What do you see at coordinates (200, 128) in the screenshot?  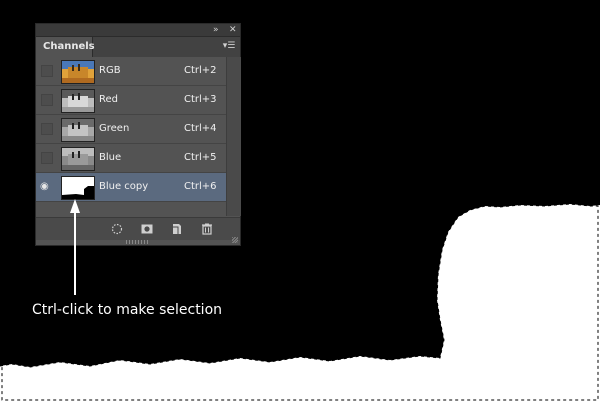 I see `channel-shortcut: Ctrl+4` at bounding box center [200, 128].